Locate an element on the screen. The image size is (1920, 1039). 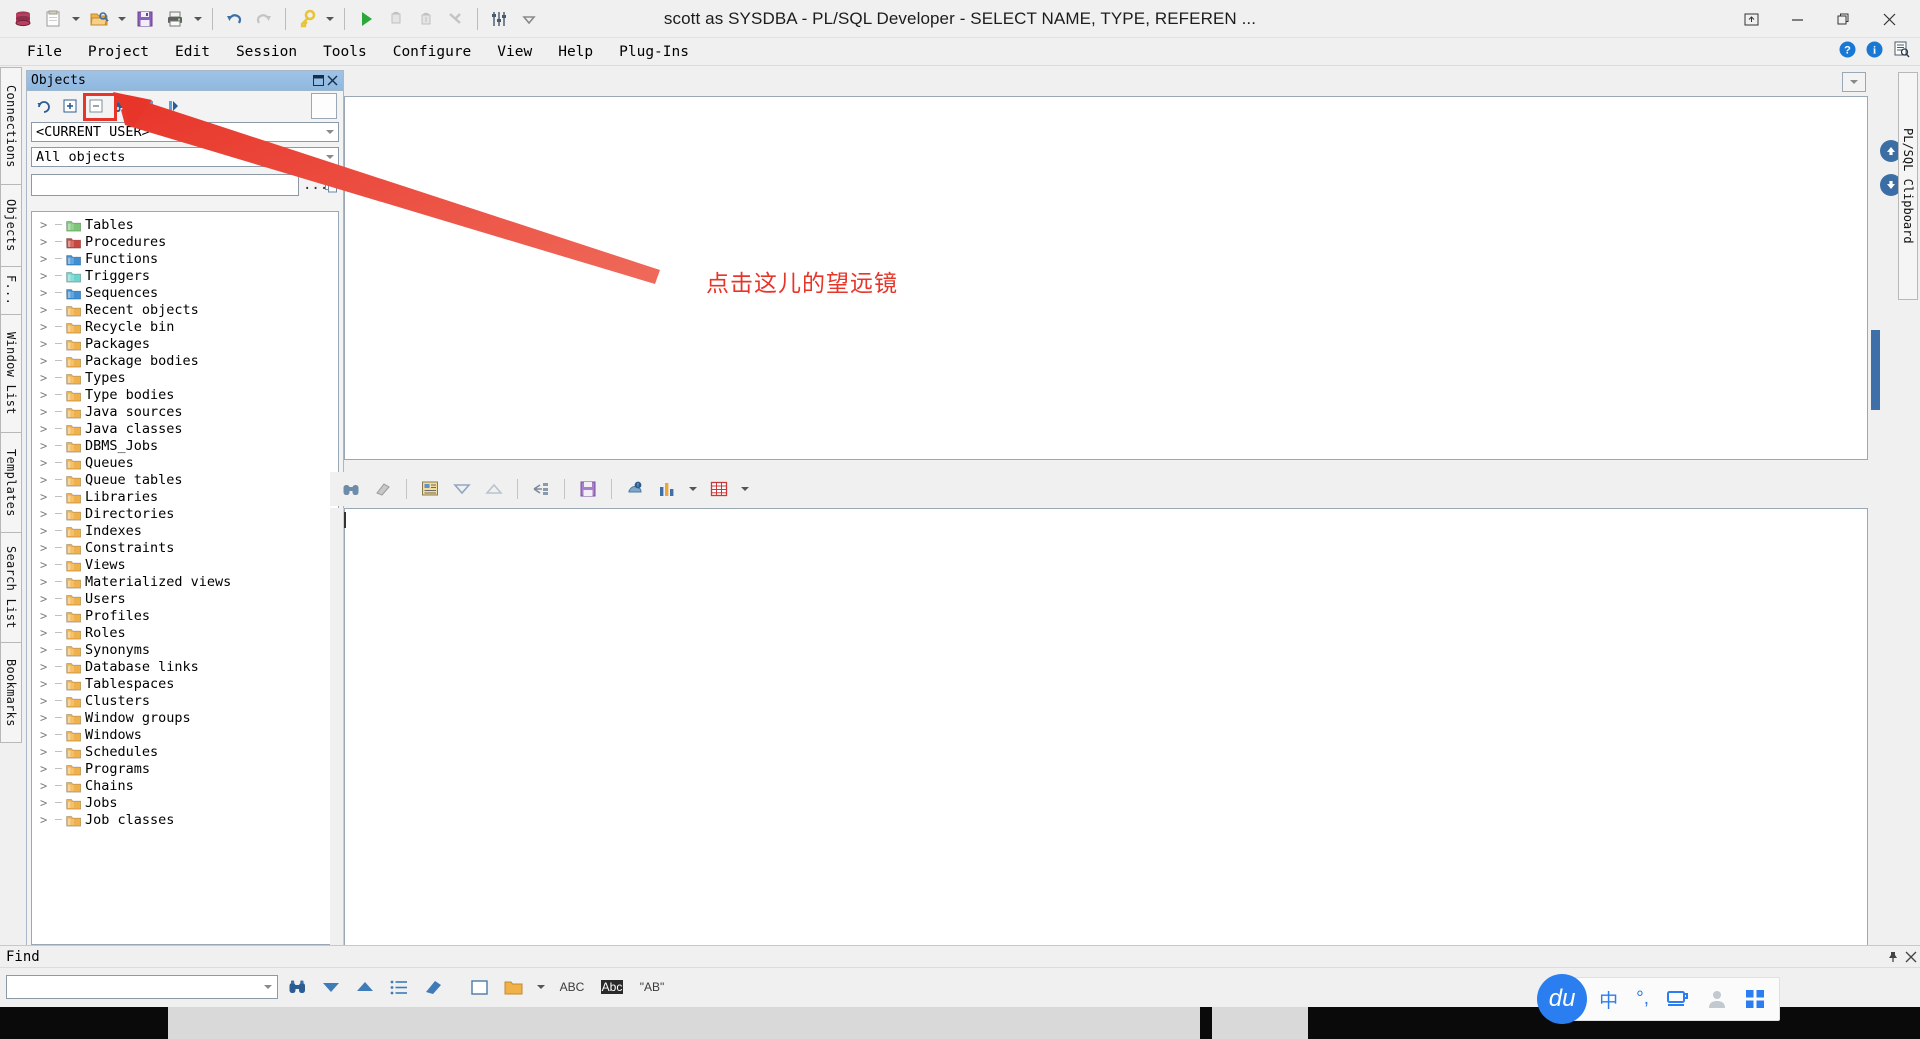
objects-tree-item: > Triggers is located at coordinates (185, 275).